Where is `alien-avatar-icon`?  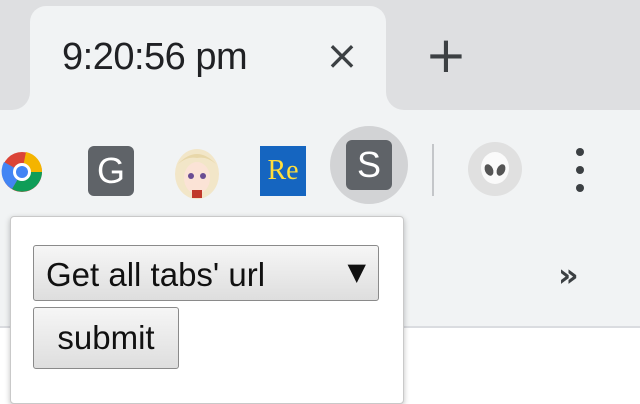
alien-avatar-icon is located at coordinates (495, 169).